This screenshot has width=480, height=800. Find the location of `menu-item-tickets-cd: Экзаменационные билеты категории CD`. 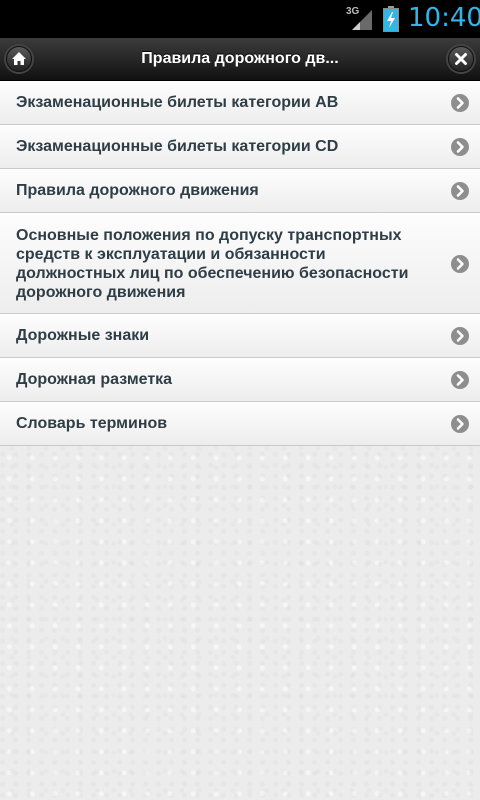

menu-item-tickets-cd: Экзаменационные билеты категории CD is located at coordinates (240, 147).